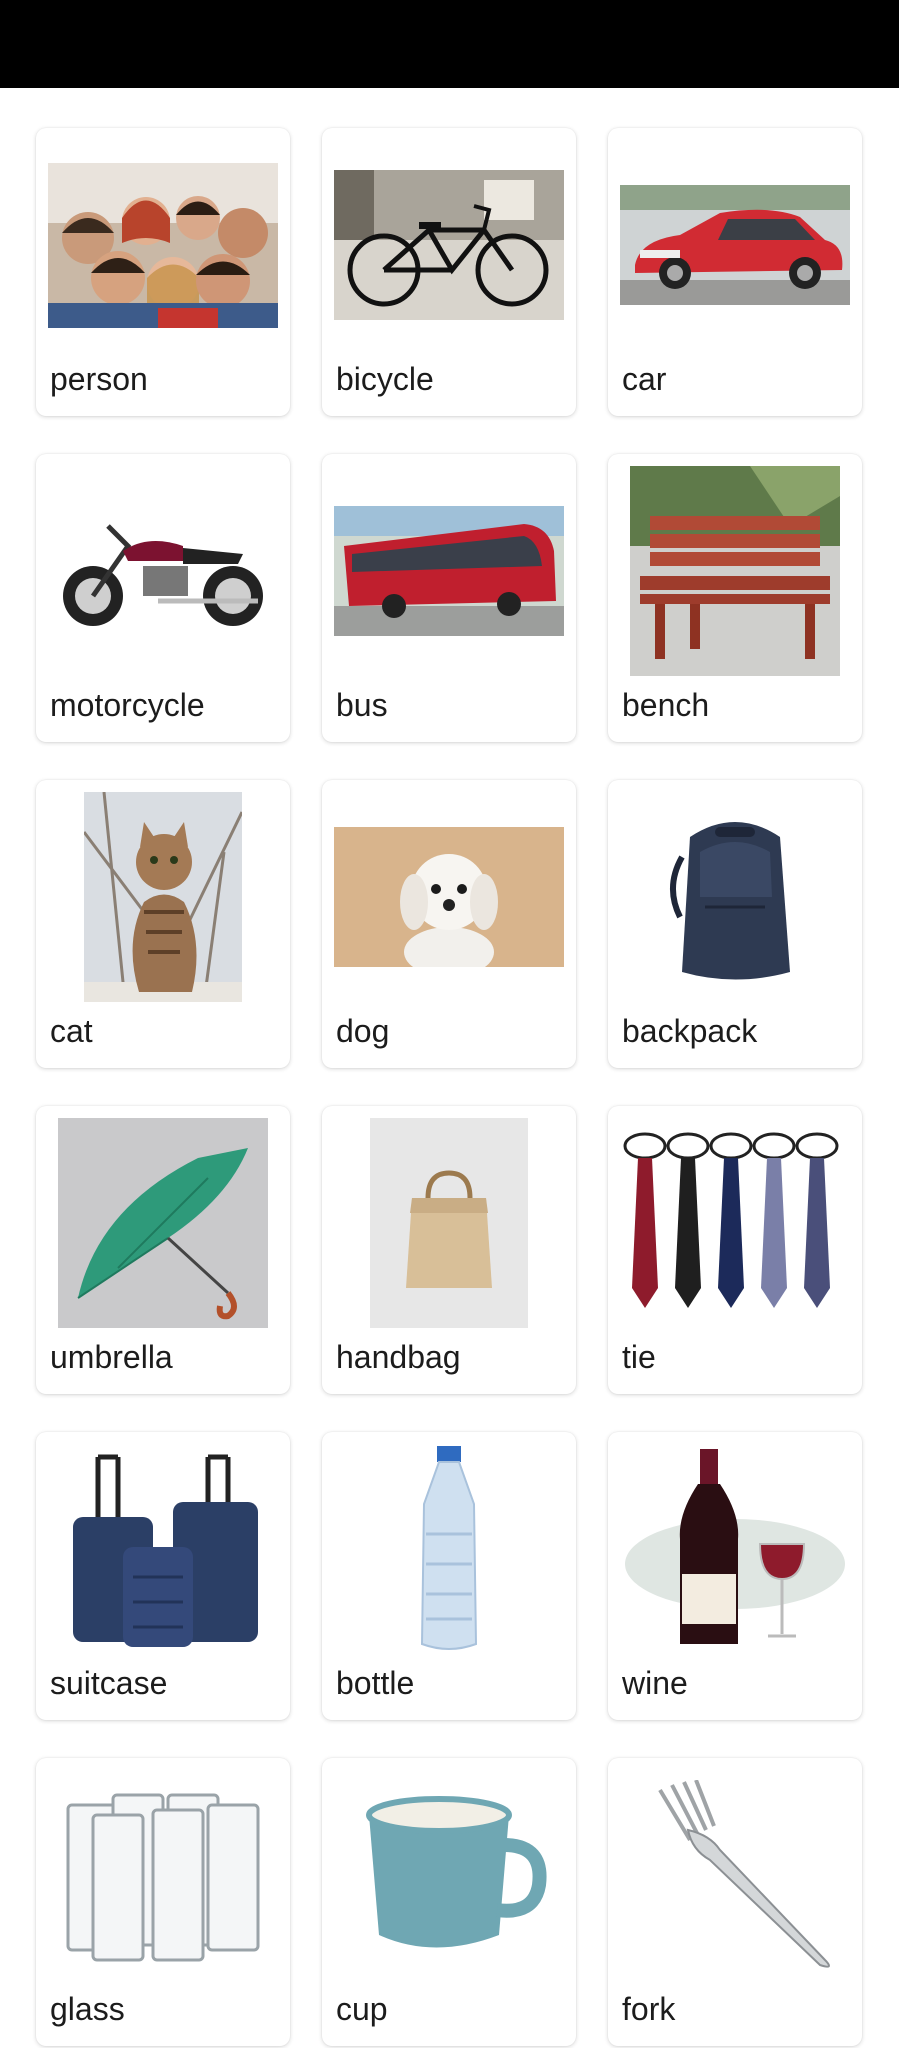  Describe the element at coordinates (735, 571) in the screenshot. I see `bench-photo-icon` at that location.